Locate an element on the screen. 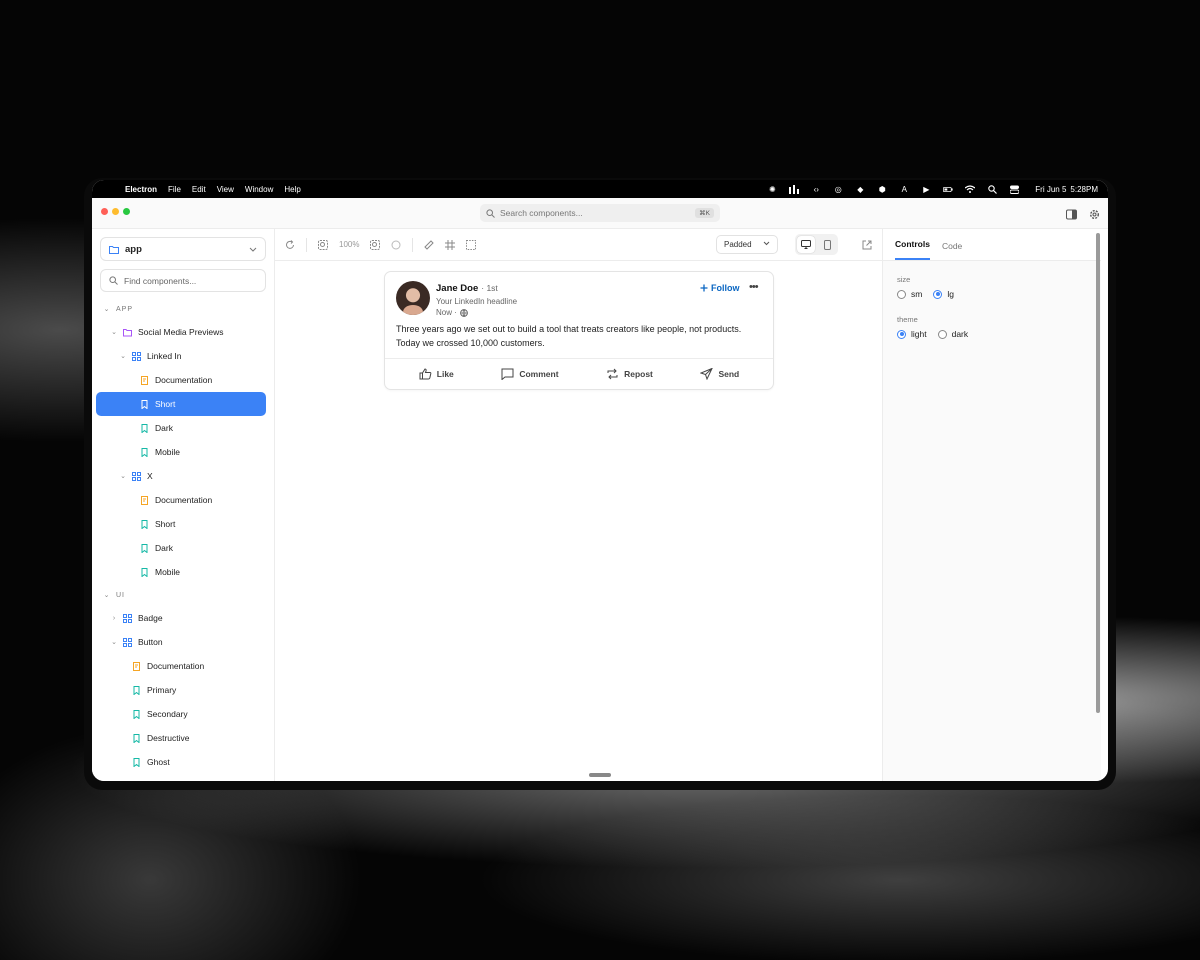  radio-dark is located at coordinates (942, 334).